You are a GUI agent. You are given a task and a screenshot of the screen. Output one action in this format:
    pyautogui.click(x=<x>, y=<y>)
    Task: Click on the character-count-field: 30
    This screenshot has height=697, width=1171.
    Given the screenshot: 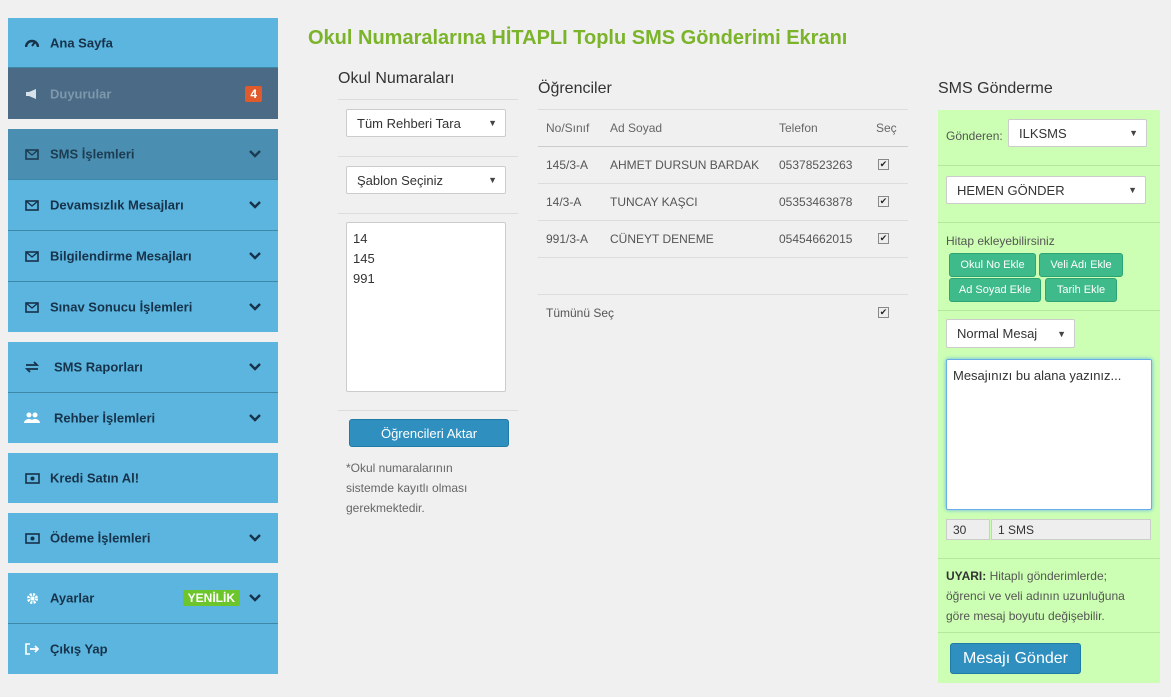 What is the action you would take?
    pyautogui.click(x=968, y=529)
    